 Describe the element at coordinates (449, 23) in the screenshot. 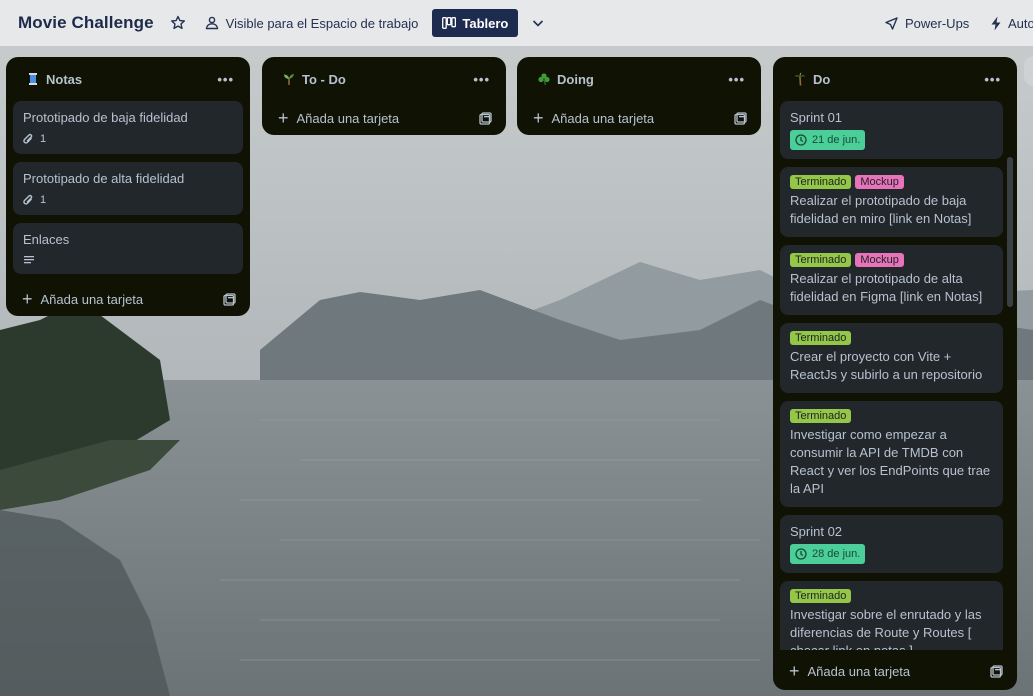

I see `board-icon` at that location.